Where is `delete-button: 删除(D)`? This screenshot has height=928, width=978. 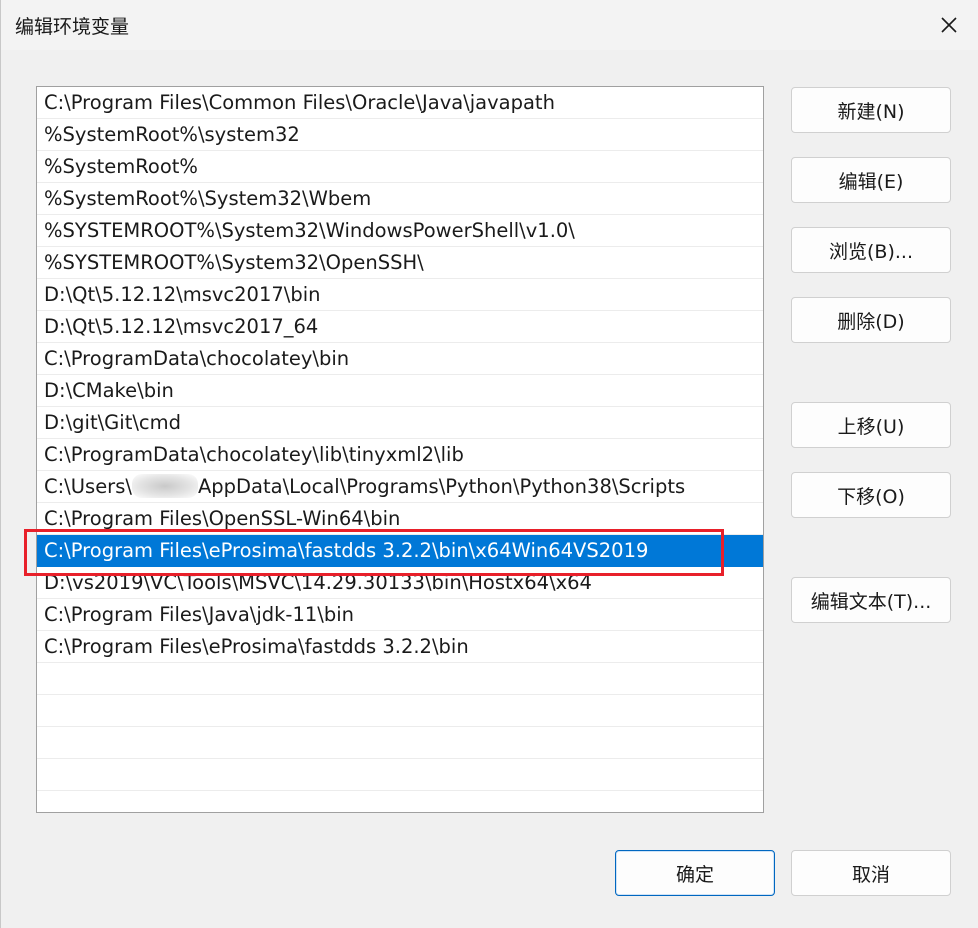 delete-button: 删除(D) is located at coordinates (871, 320).